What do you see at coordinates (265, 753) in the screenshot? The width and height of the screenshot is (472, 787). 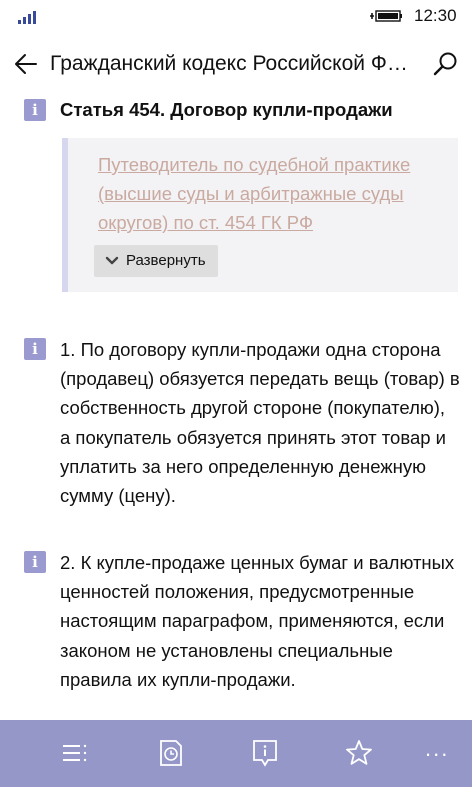 I see `info-icon` at bounding box center [265, 753].